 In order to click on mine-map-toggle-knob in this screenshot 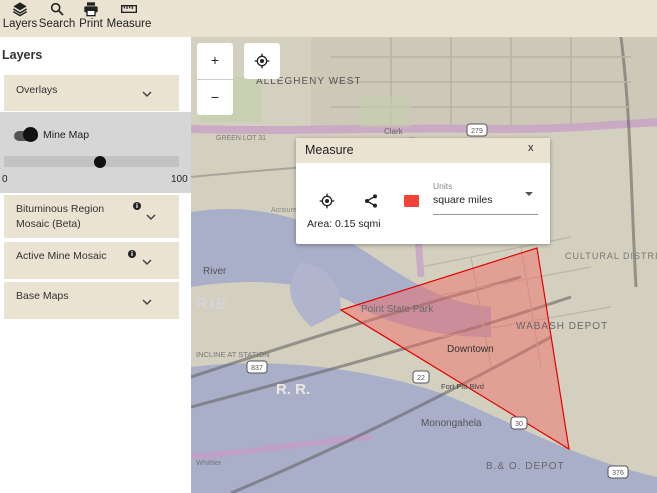, I will do `click(30, 134)`.